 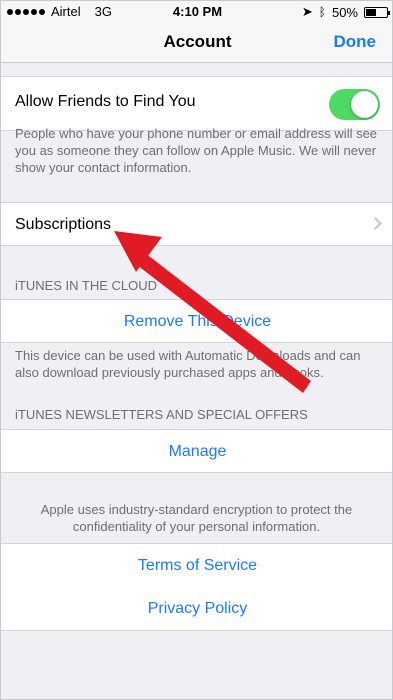 I want to click on allow-friends-toggle, so click(x=354, y=104).